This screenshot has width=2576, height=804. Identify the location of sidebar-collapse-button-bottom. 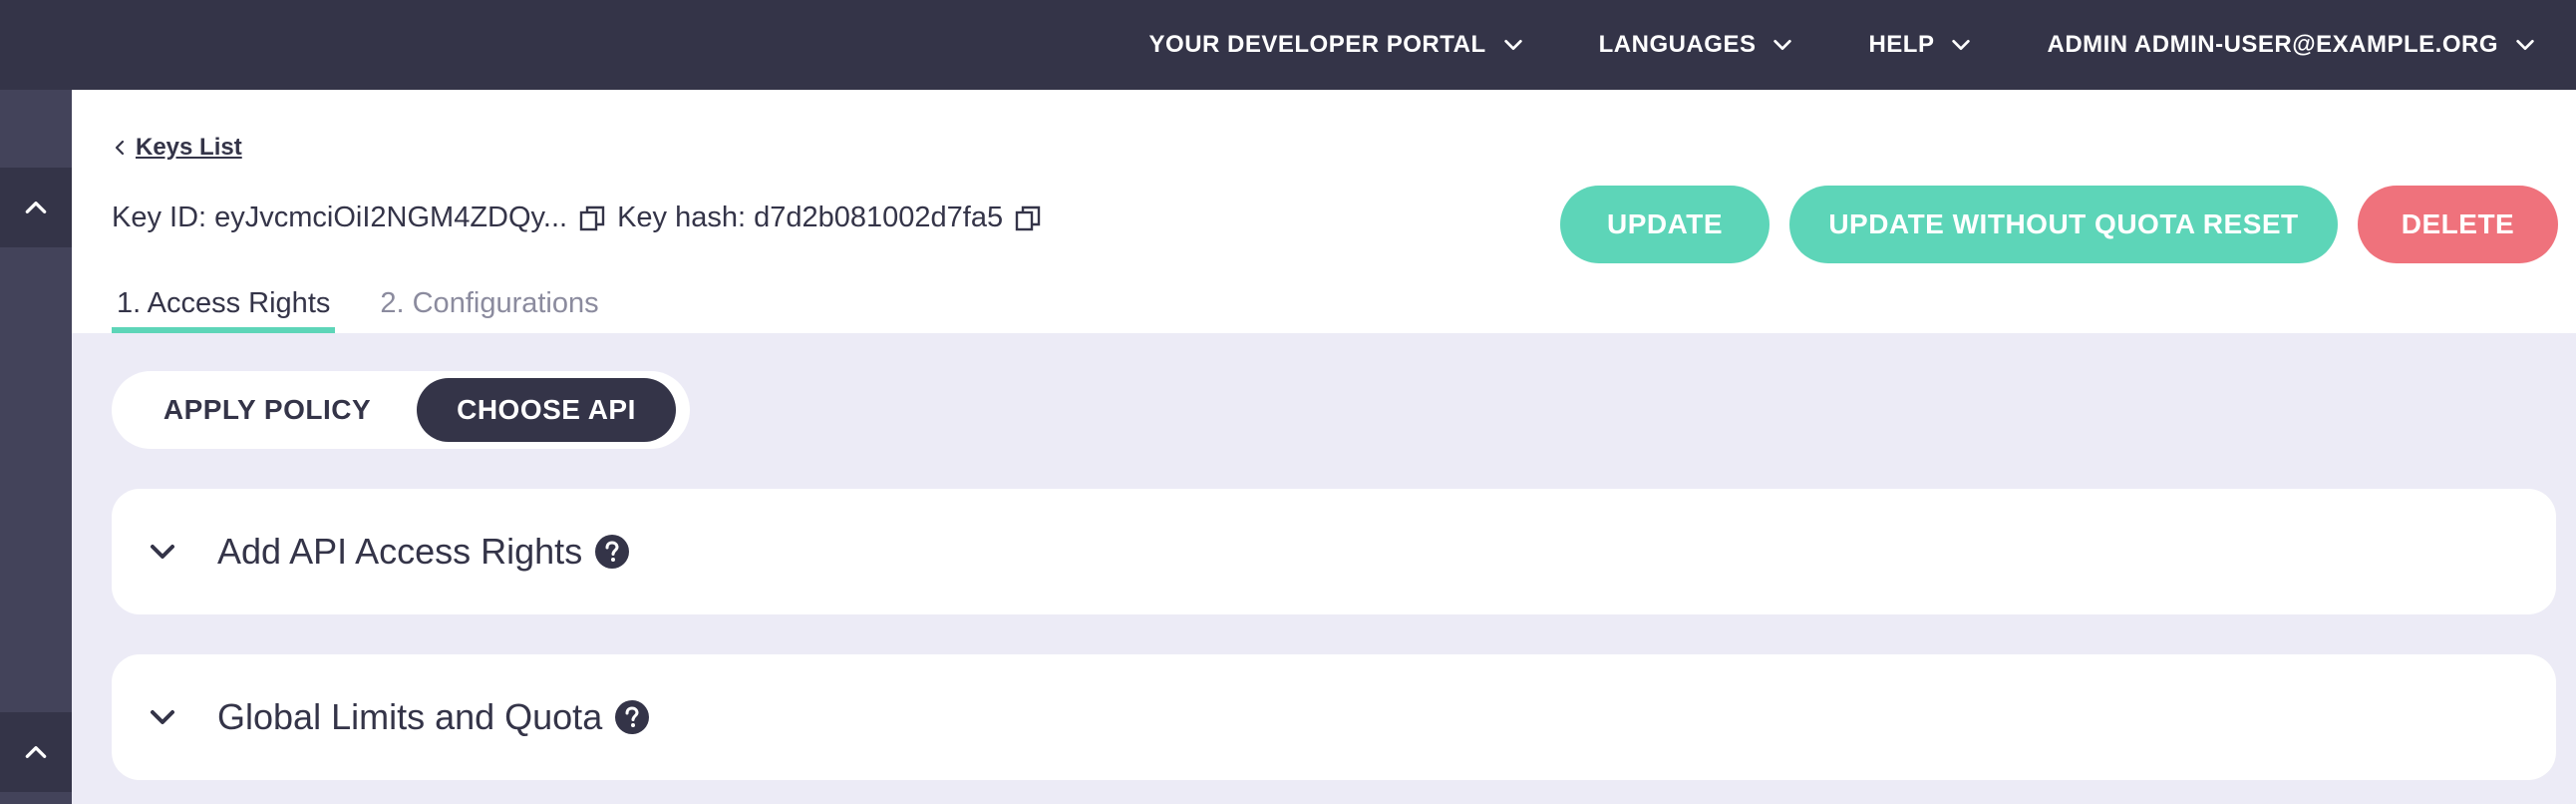
(36, 752).